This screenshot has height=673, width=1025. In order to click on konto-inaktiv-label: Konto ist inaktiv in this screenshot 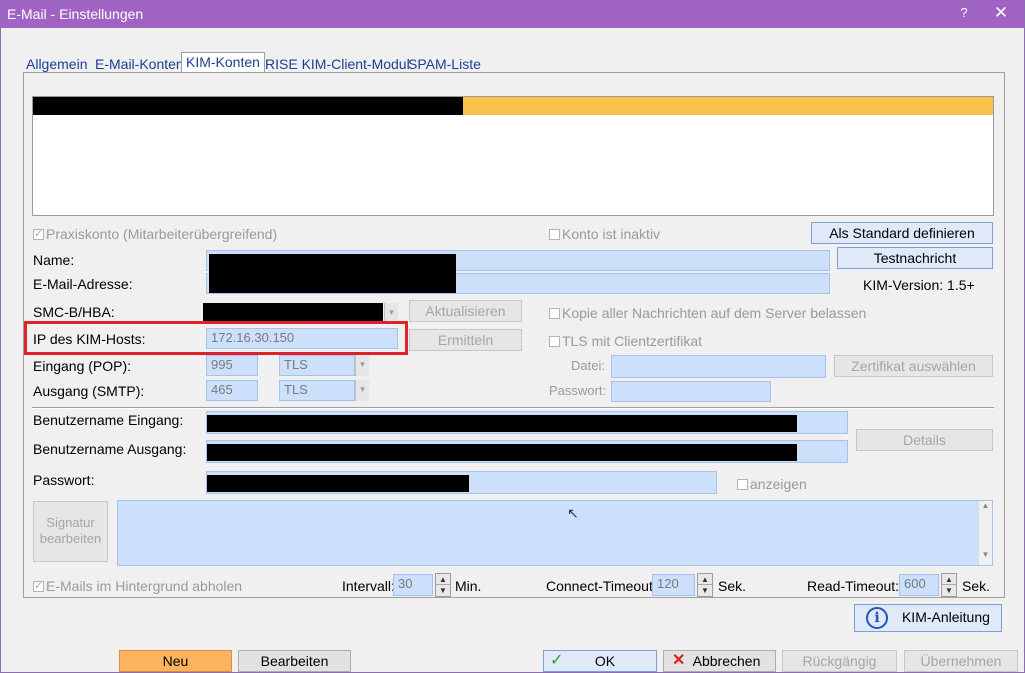, I will do `click(611, 234)`.